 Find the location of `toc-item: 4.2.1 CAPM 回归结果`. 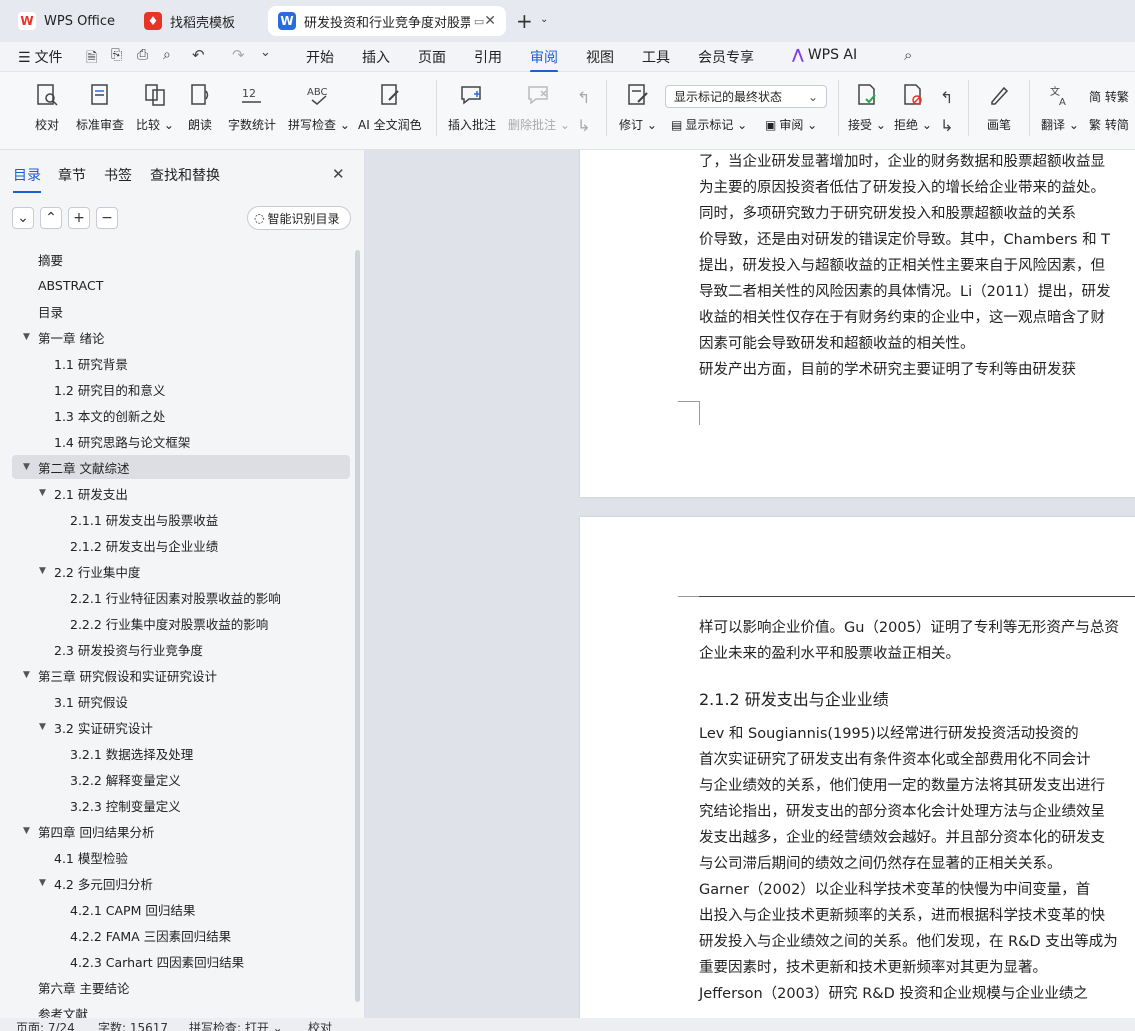

toc-item: 4.2.1 CAPM 回归结果 is located at coordinates (132, 909).